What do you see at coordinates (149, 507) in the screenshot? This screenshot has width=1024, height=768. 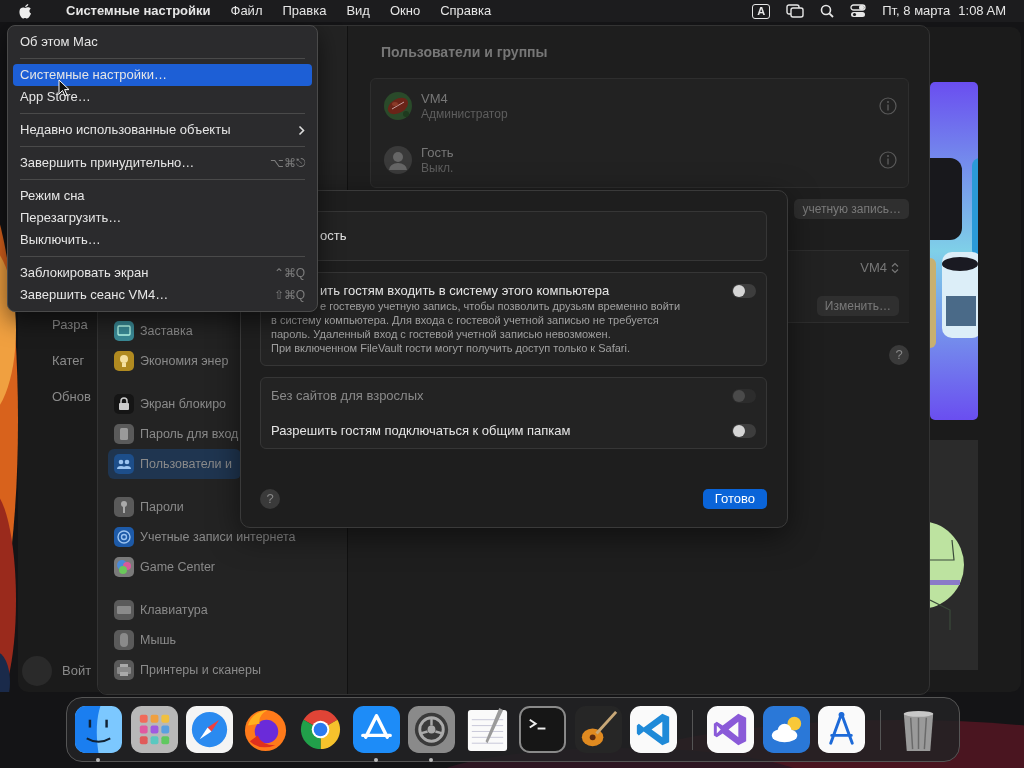 I see `sidebar-item: Пароли` at bounding box center [149, 507].